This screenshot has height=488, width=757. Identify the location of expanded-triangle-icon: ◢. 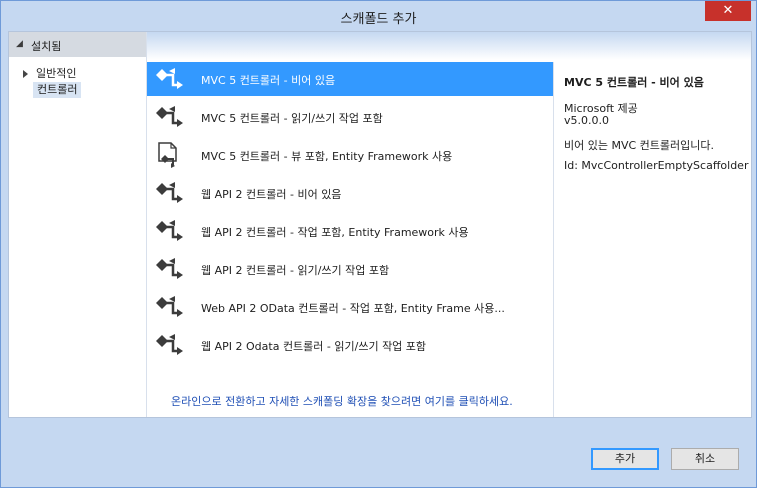
(19, 44).